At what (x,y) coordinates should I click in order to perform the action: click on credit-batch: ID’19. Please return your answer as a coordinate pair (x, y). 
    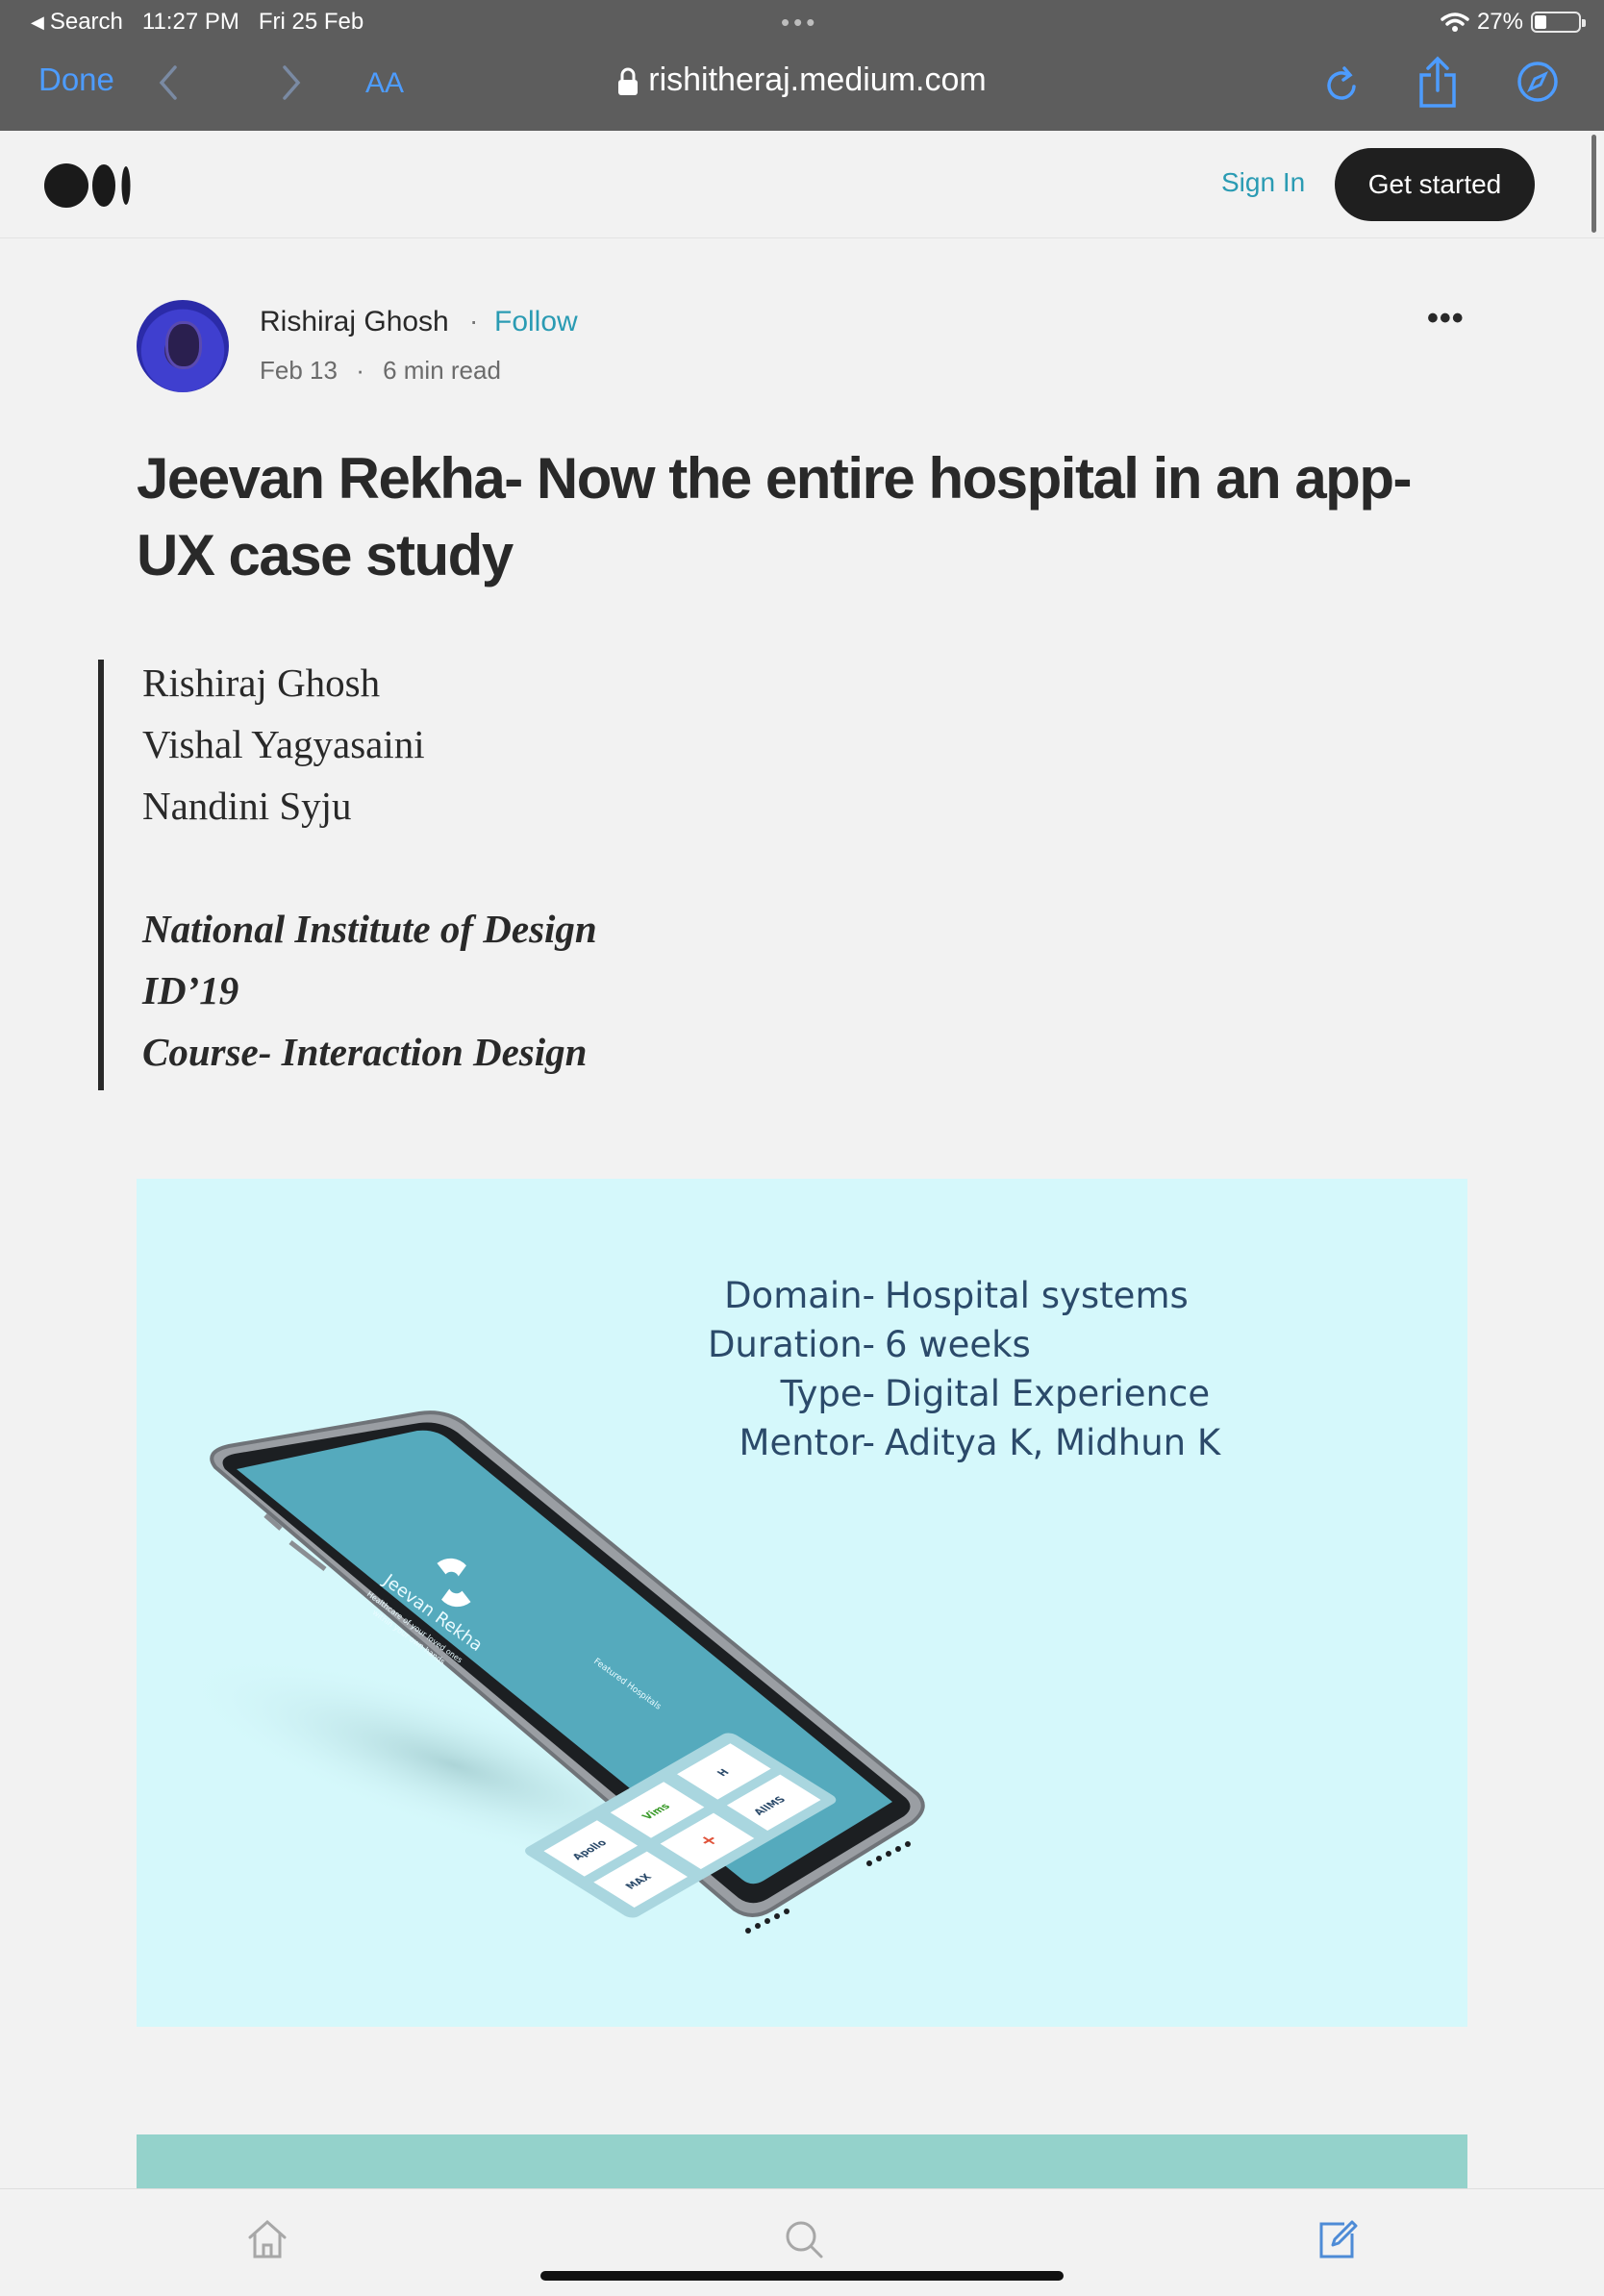
    Looking at the image, I should click on (190, 990).